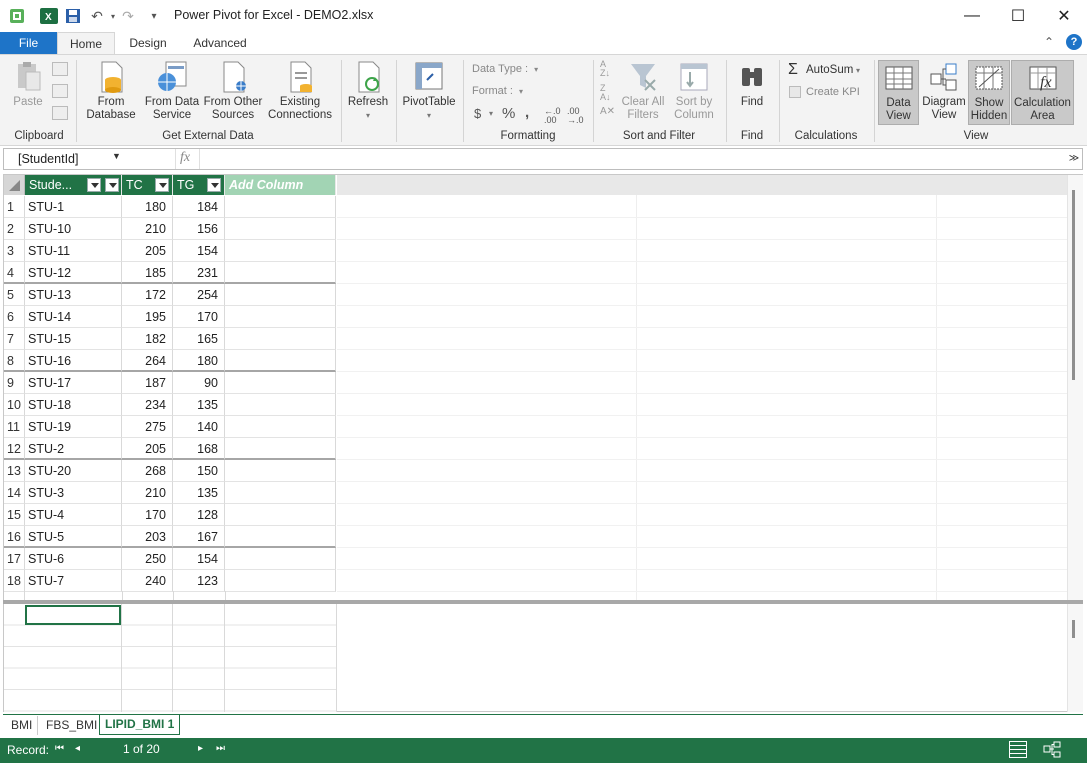 The width and height of the screenshot is (1087, 763). I want to click on next-record-icon: ▸, so click(200, 748).